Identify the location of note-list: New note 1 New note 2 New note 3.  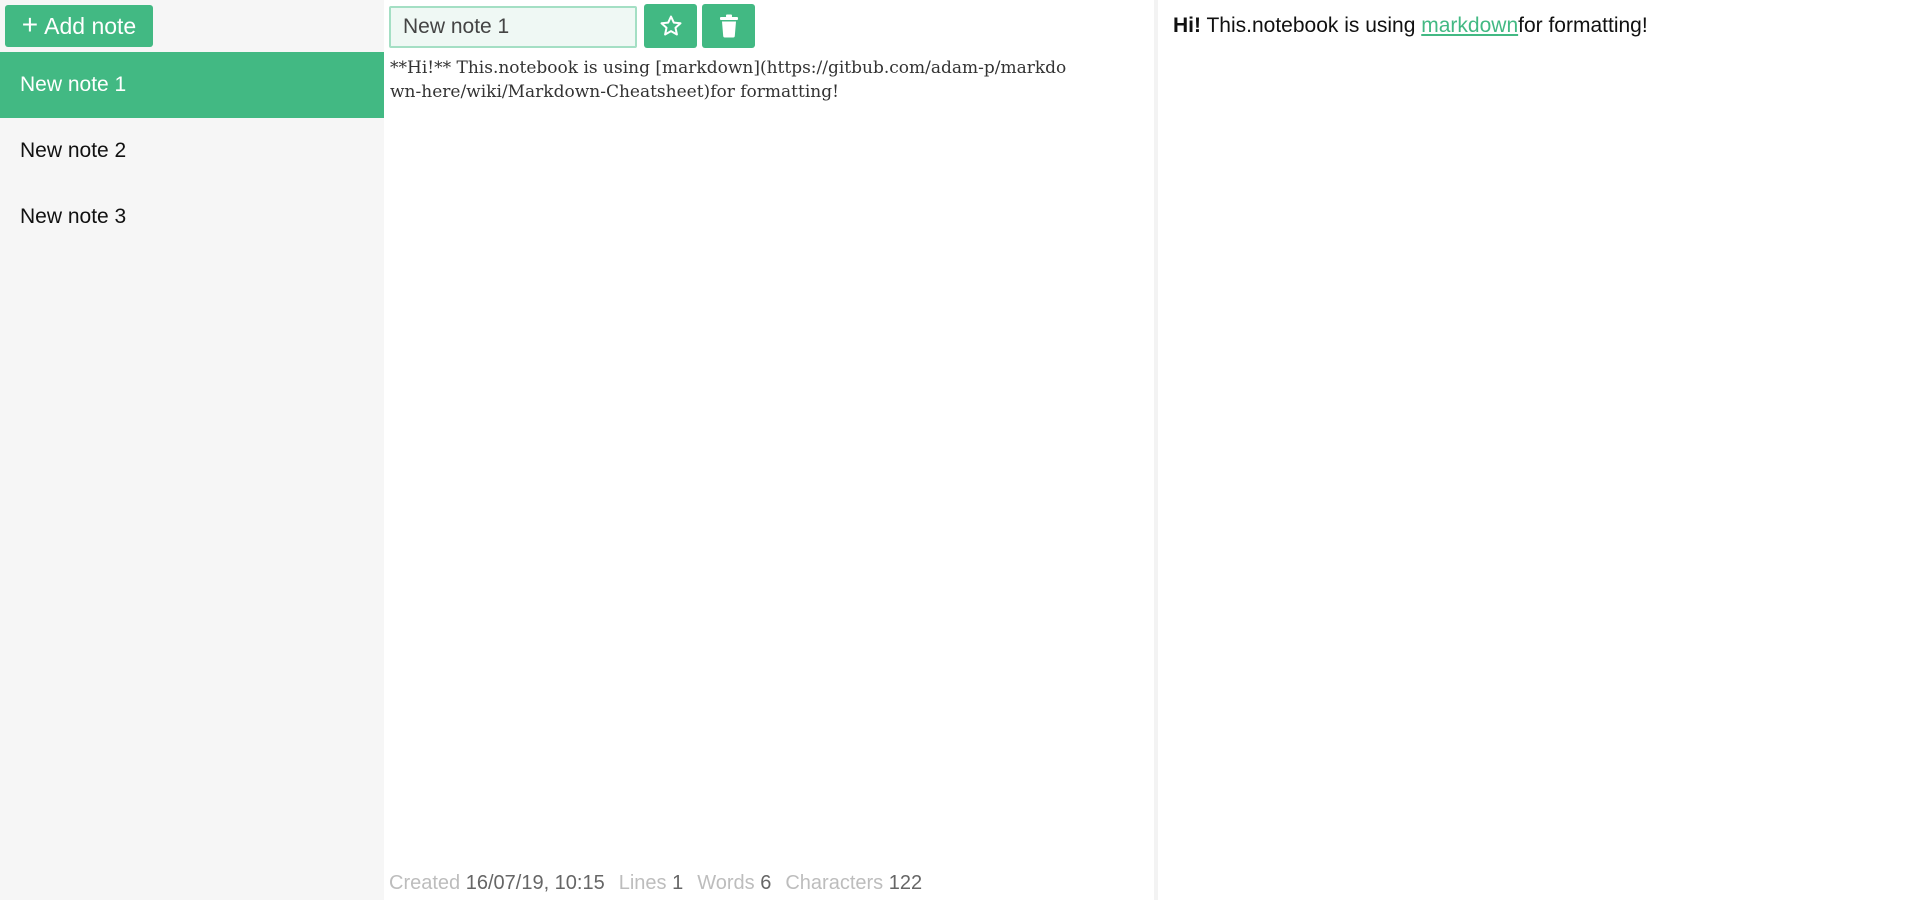
(192, 151).